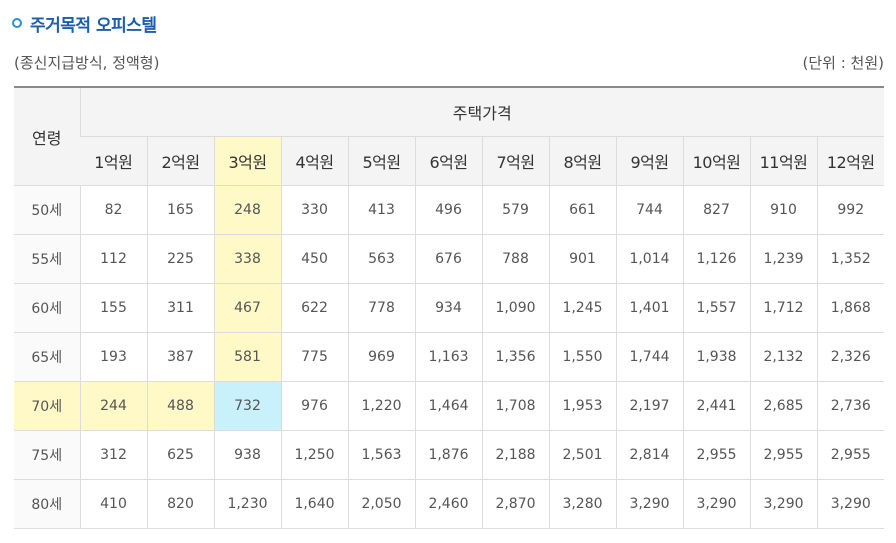 This screenshot has width=896, height=543. What do you see at coordinates (247, 455) in the screenshot?
I see `value-cell: 938` at bounding box center [247, 455].